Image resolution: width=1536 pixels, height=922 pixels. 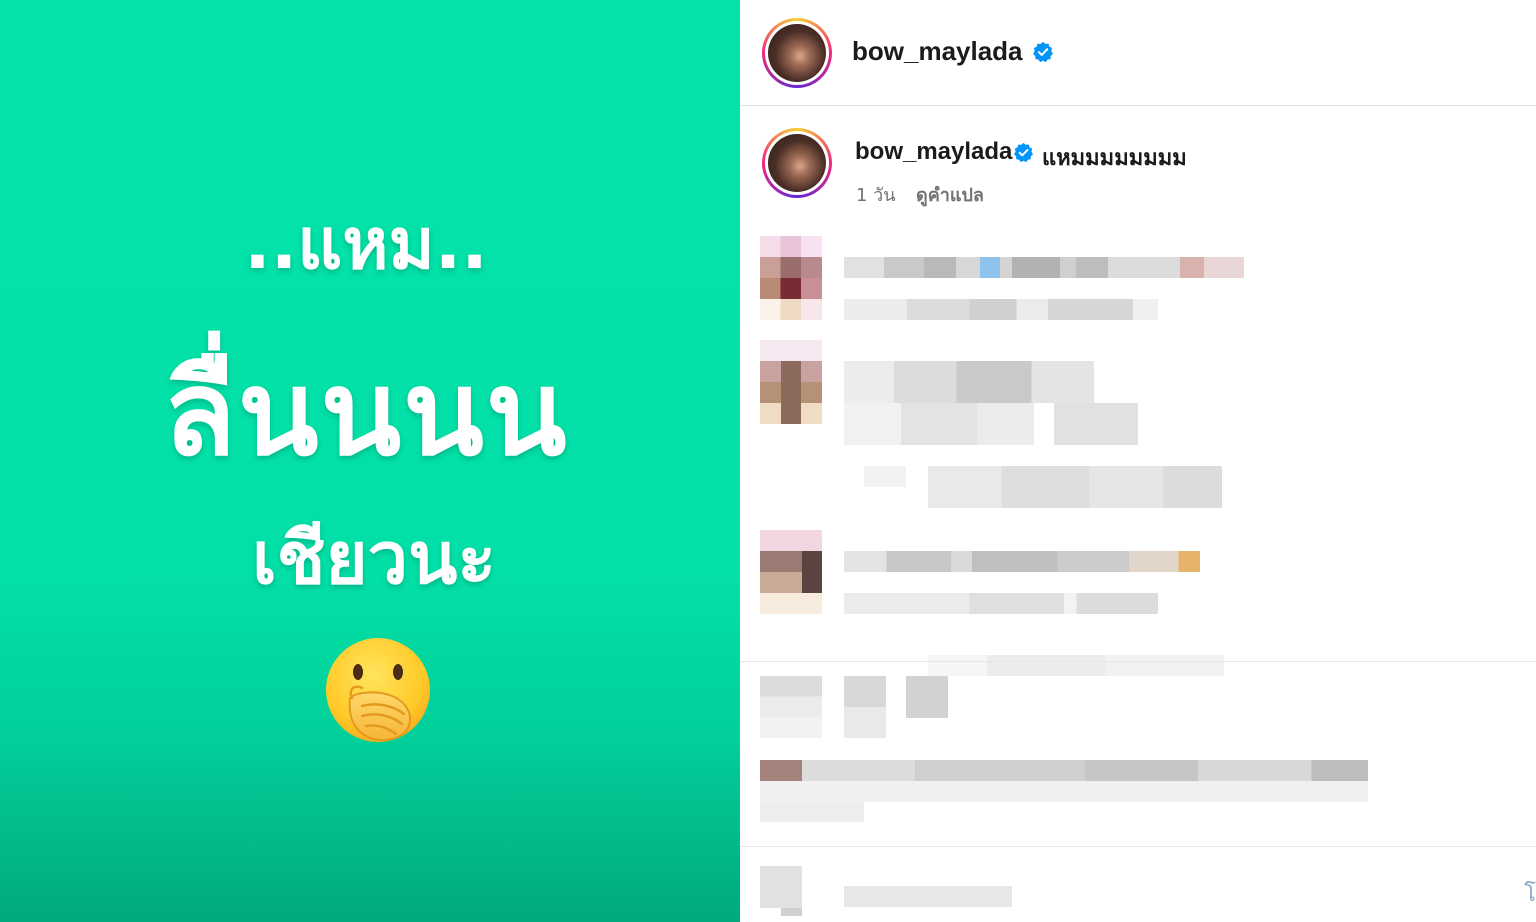 I want to click on caption-timestamp: 1 วัน, so click(x=876, y=194).